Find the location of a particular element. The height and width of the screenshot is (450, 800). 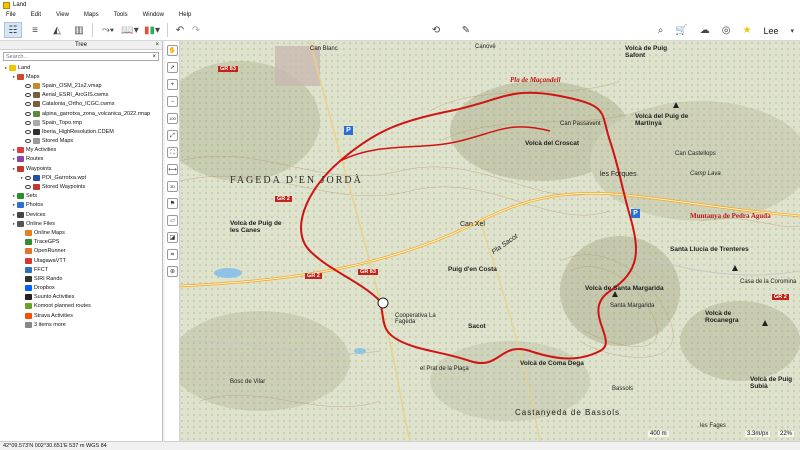

tree-item: Stored Waypoints is located at coordinates (81, 186).